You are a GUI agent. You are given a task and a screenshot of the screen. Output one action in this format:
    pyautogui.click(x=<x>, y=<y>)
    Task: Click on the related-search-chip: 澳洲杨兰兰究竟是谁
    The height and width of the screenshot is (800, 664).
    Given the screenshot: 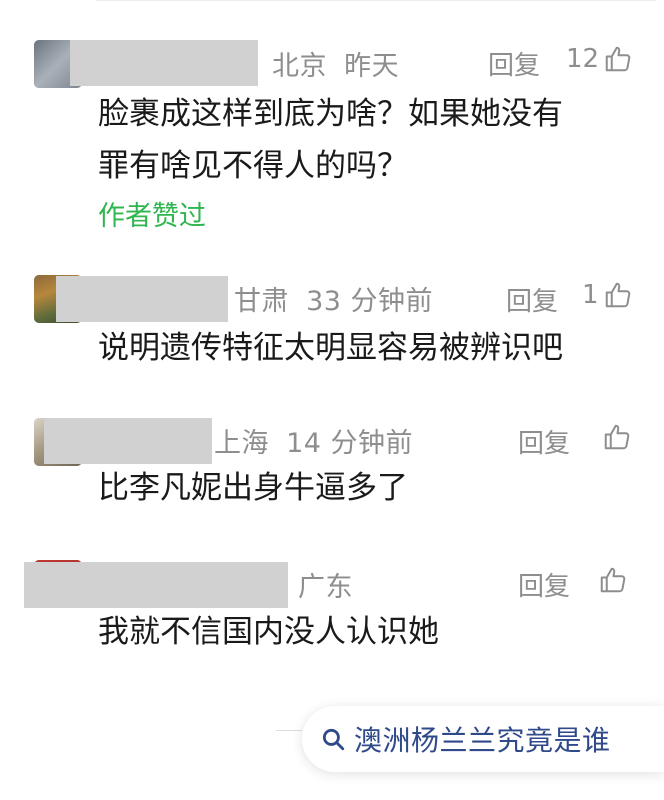 What is the action you would take?
    pyautogui.click(x=483, y=739)
    